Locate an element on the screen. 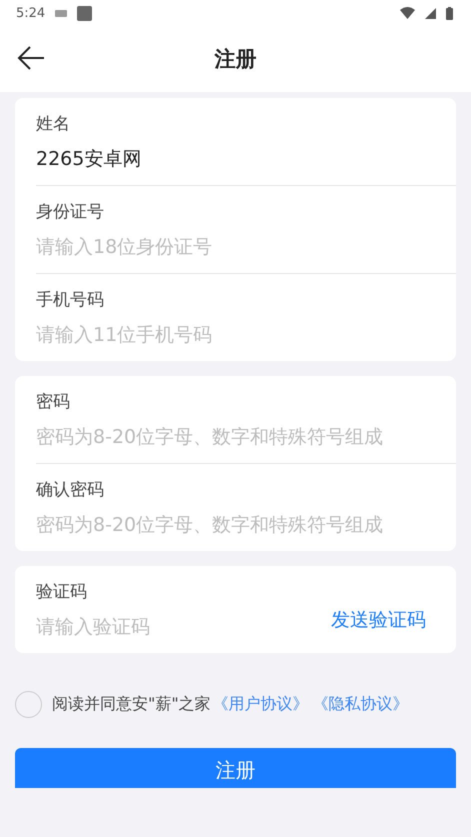  keyboard-icon is located at coordinates (61, 13).